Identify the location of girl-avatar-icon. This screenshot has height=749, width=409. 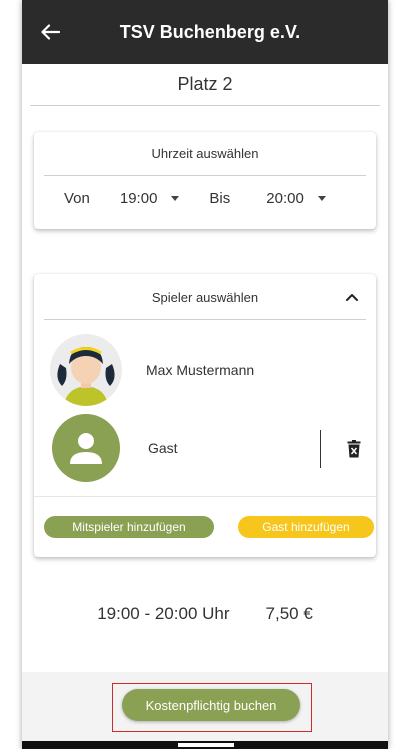
(86, 370).